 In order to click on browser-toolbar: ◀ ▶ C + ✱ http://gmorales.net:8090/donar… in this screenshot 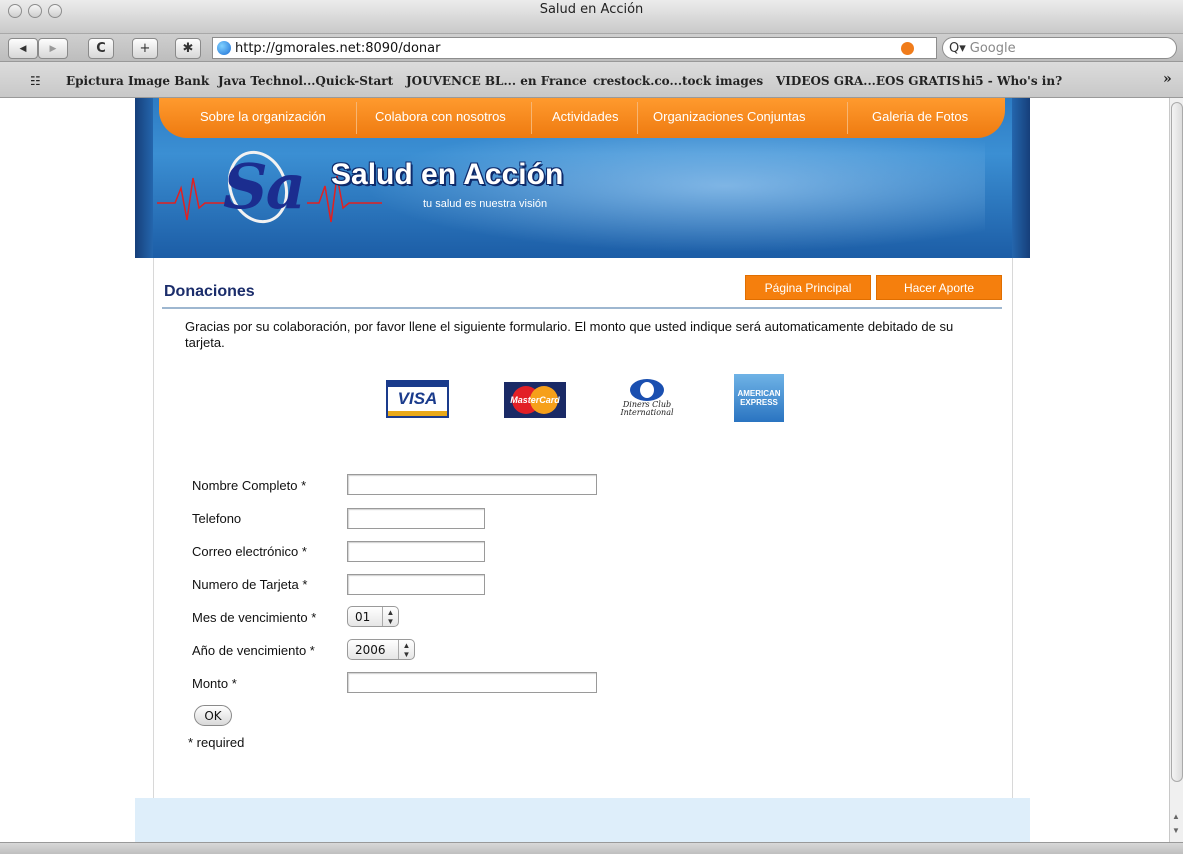, I will do `click(591, 48)`.